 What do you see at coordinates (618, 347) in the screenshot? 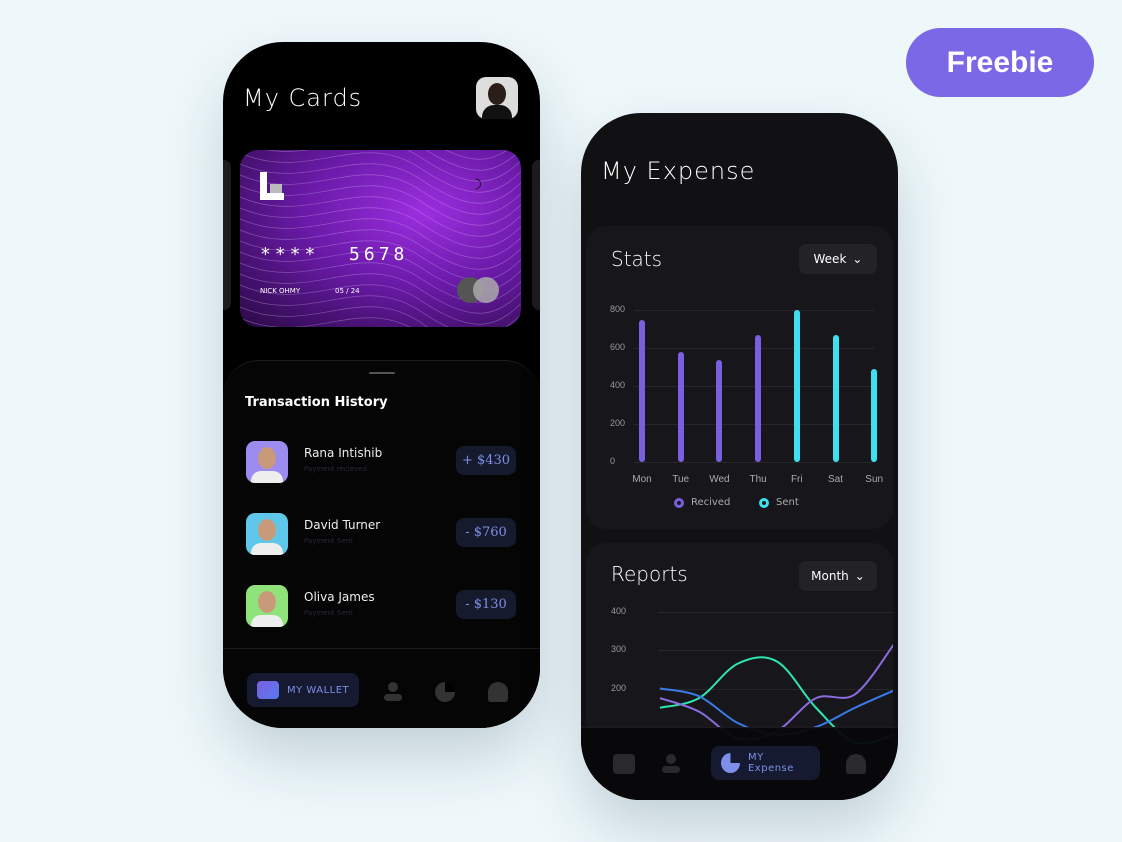
I see `y-tick-label: 600` at bounding box center [618, 347].